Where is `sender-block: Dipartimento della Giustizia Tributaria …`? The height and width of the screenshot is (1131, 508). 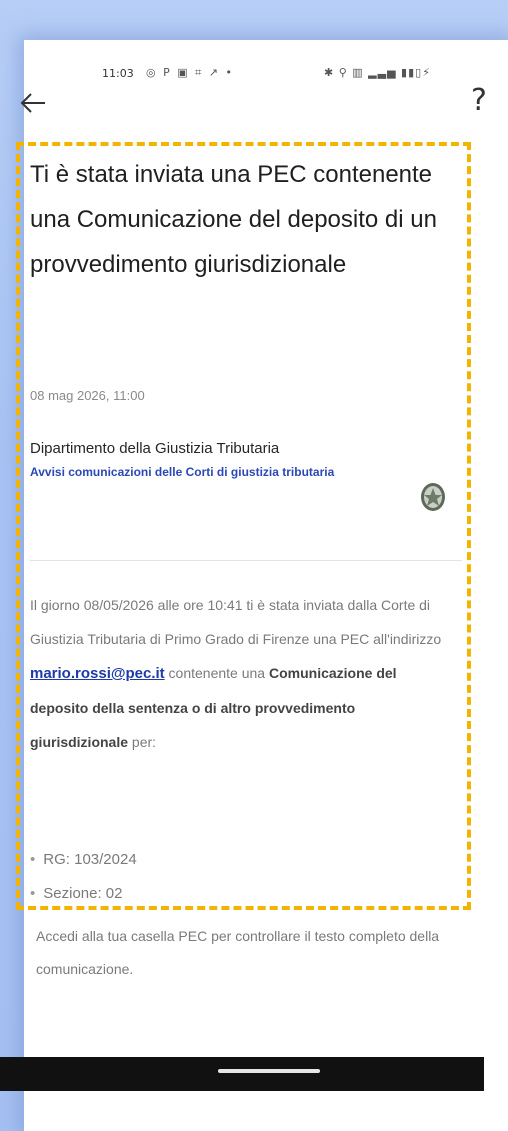
sender-block: Dipartimento della Giustizia Tributaria … is located at coordinates (230, 459).